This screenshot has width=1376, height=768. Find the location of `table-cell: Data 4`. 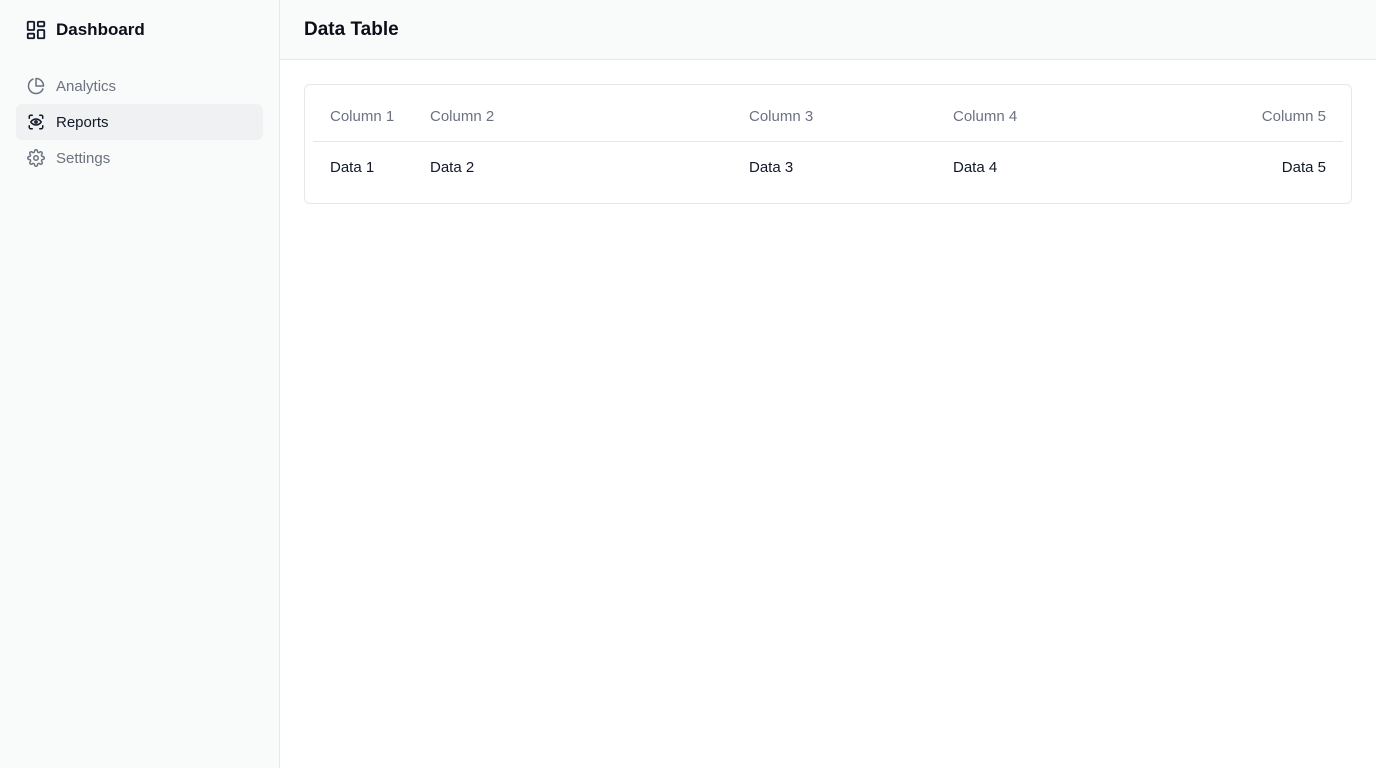

table-cell: Data 4 is located at coordinates (975, 167).